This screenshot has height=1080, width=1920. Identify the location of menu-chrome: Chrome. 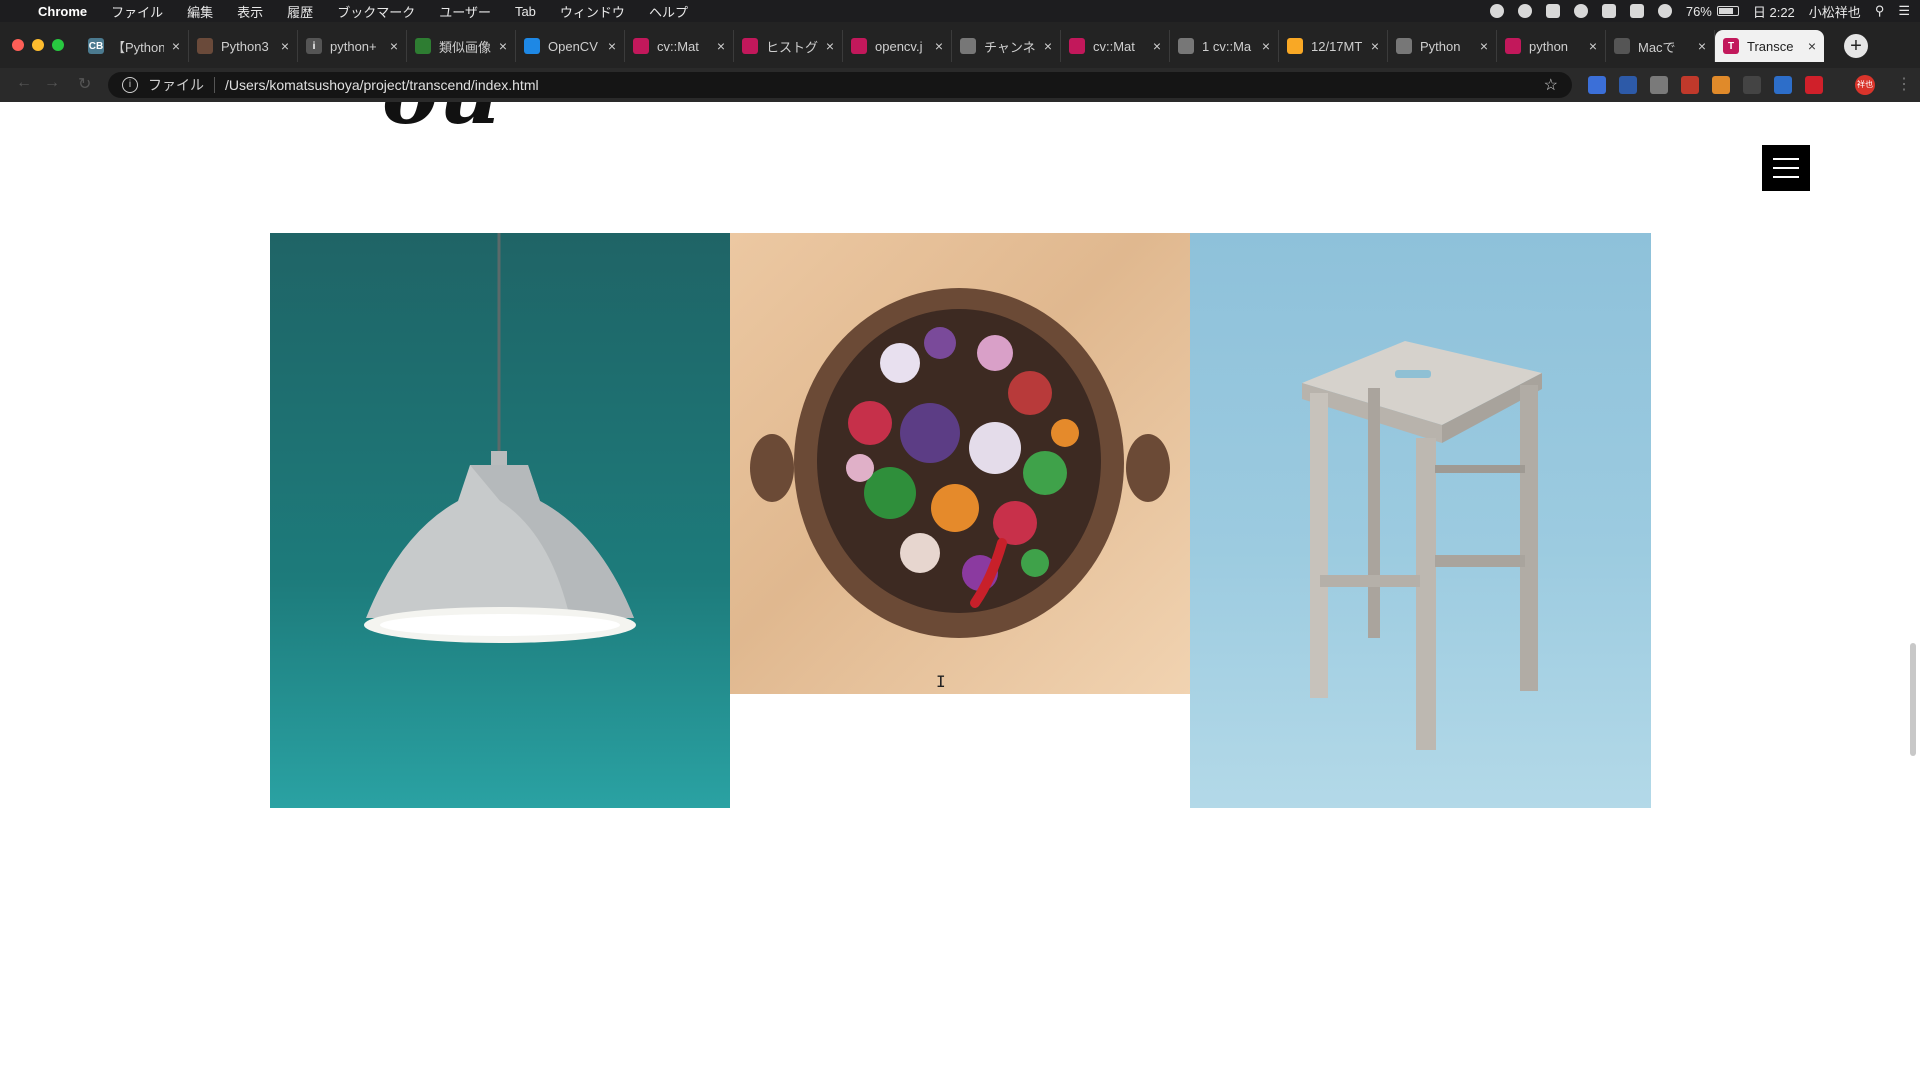
(62, 11).